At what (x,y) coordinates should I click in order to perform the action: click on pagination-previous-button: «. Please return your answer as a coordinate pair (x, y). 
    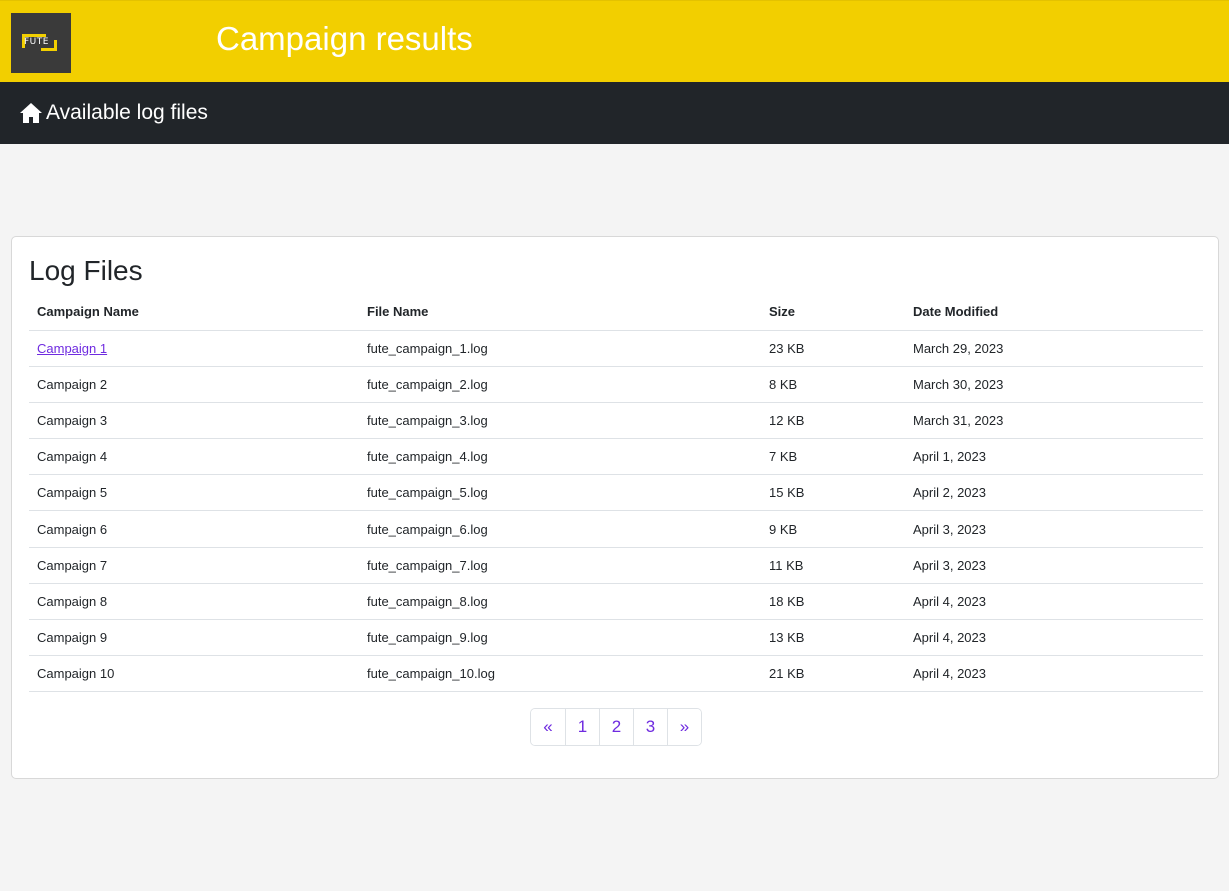
    Looking at the image, I should click on (548, 727).